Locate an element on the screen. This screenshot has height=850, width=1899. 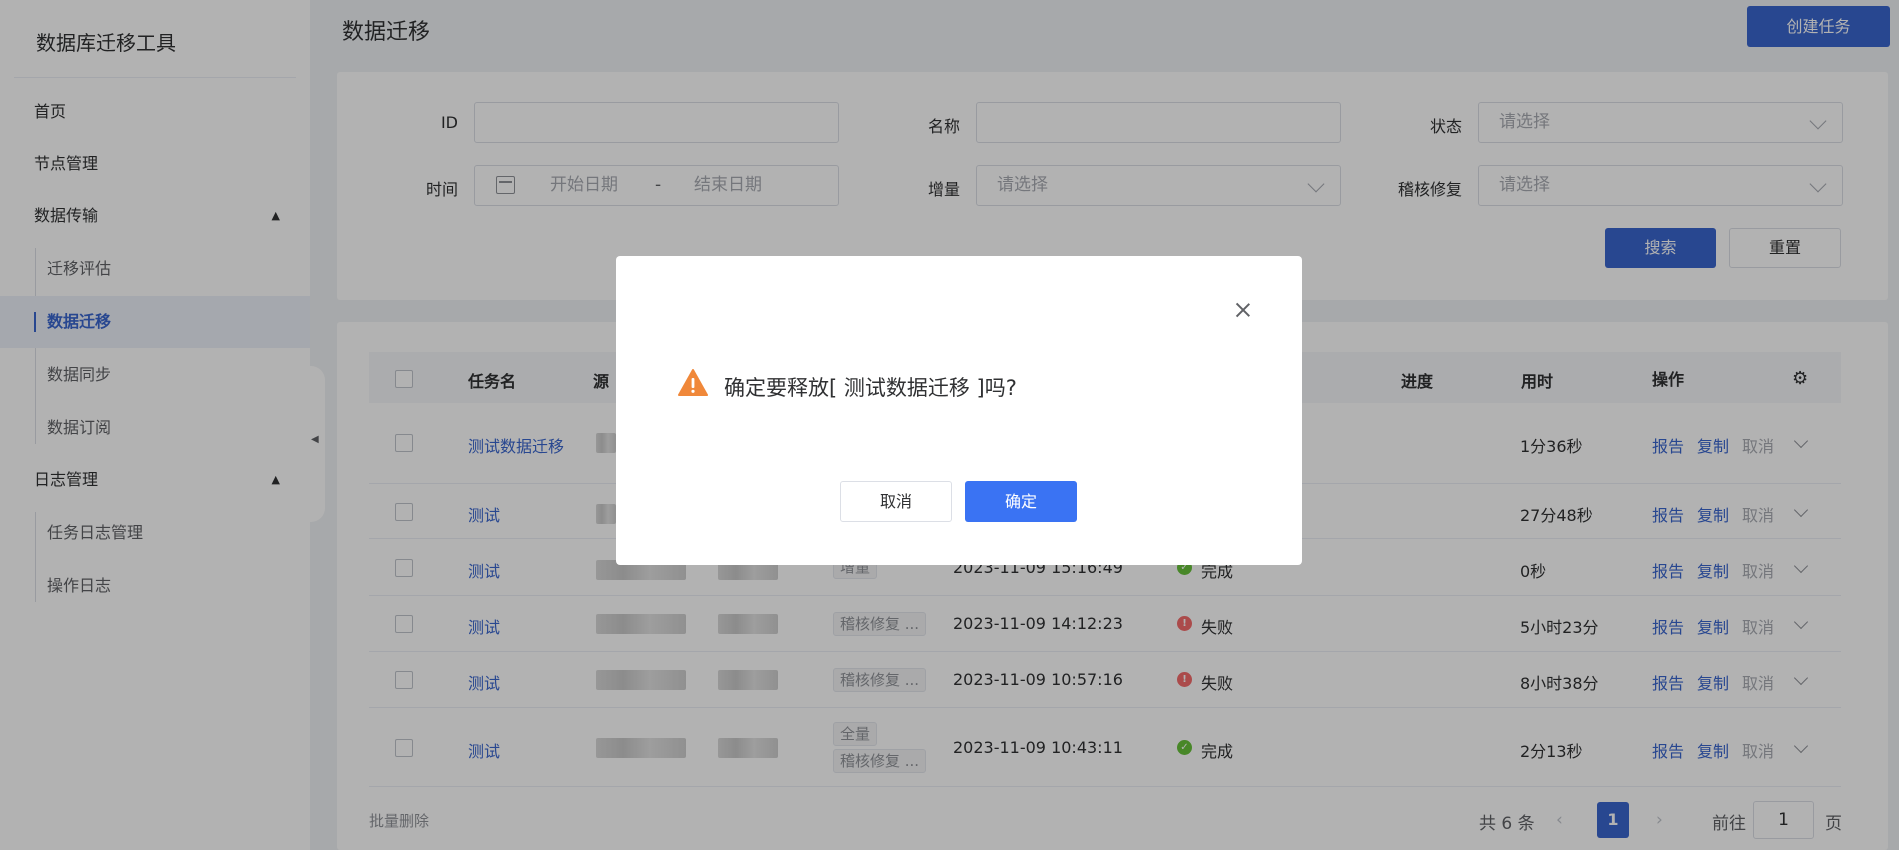
close-icon is located at coordinates (1243, 310).